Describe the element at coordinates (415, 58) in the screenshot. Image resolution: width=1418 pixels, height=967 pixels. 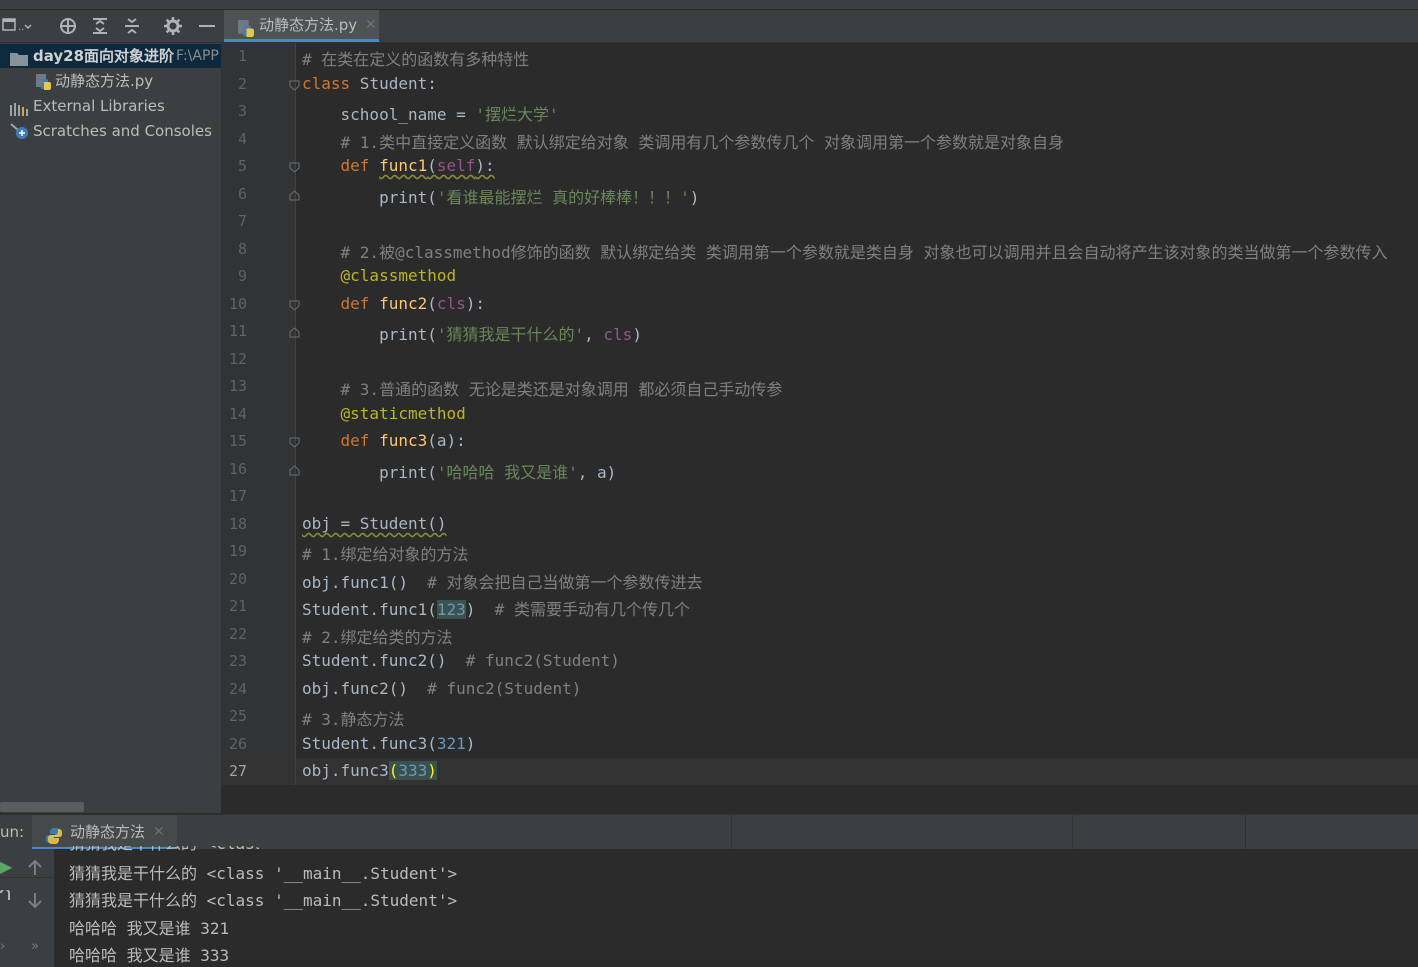
I see `code-line: # 在类在定义的函数有多种特性` at that location.